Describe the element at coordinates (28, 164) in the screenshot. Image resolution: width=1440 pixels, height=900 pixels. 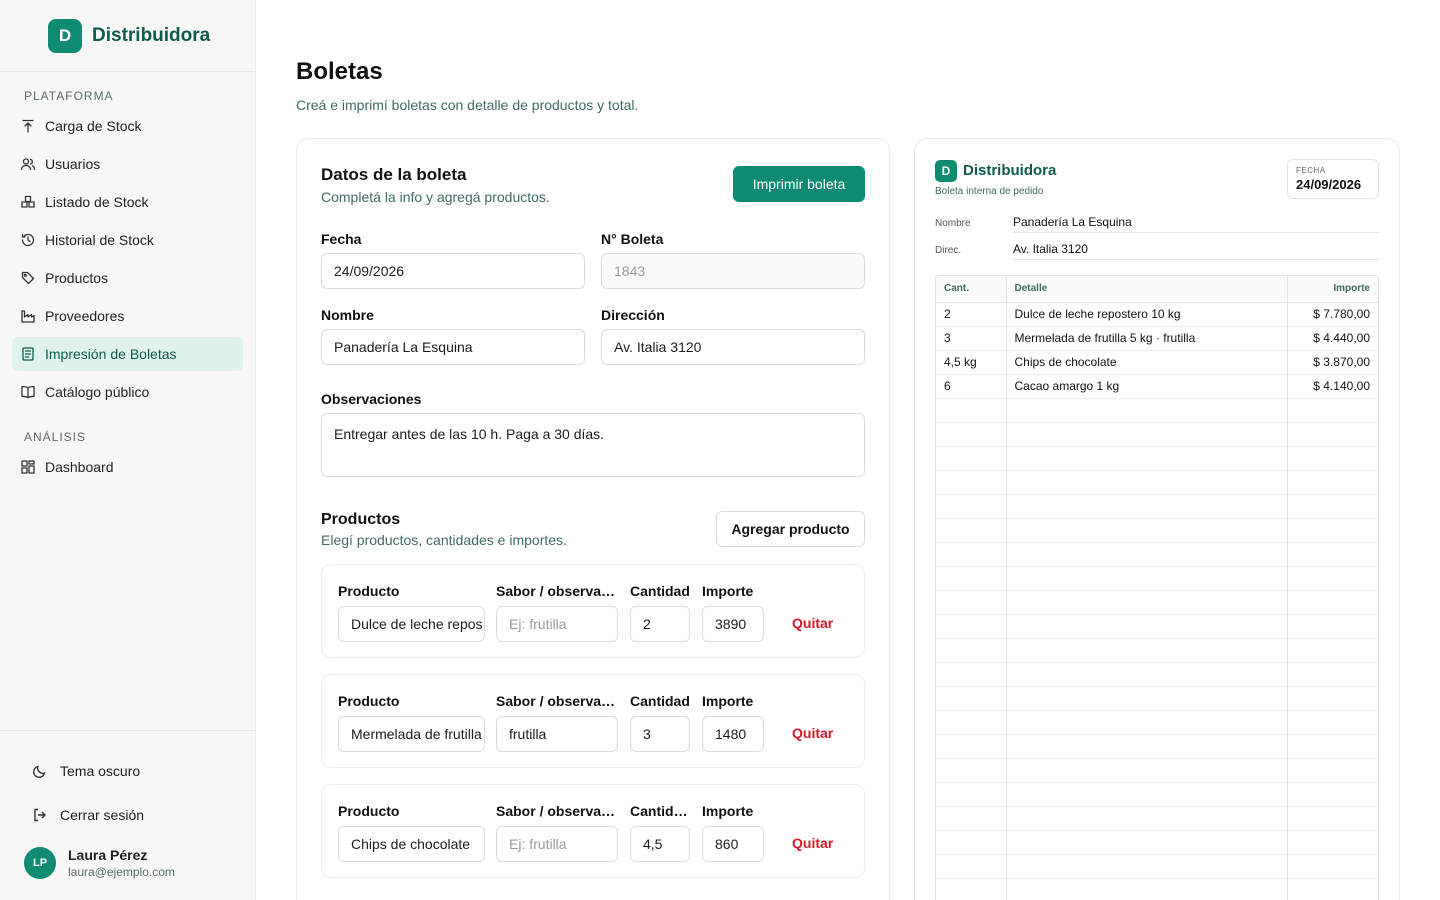
I see `users-icon` at that location.